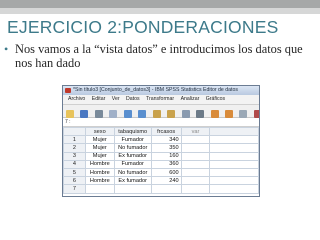 This screenshot has width=320, height=240. What do you see at coordinates (142, 114) in the screenshot?
I see `redo-icon` at bounding box center [142, 114].